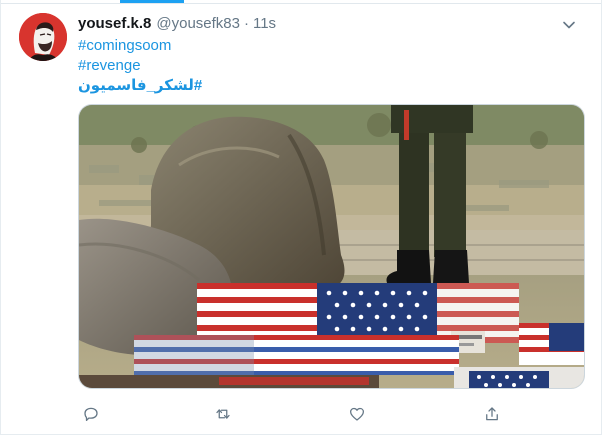 The width and height of the screenshot is (602, 435). I want to click on display-name: yousef.k.8, so click(114, 24).